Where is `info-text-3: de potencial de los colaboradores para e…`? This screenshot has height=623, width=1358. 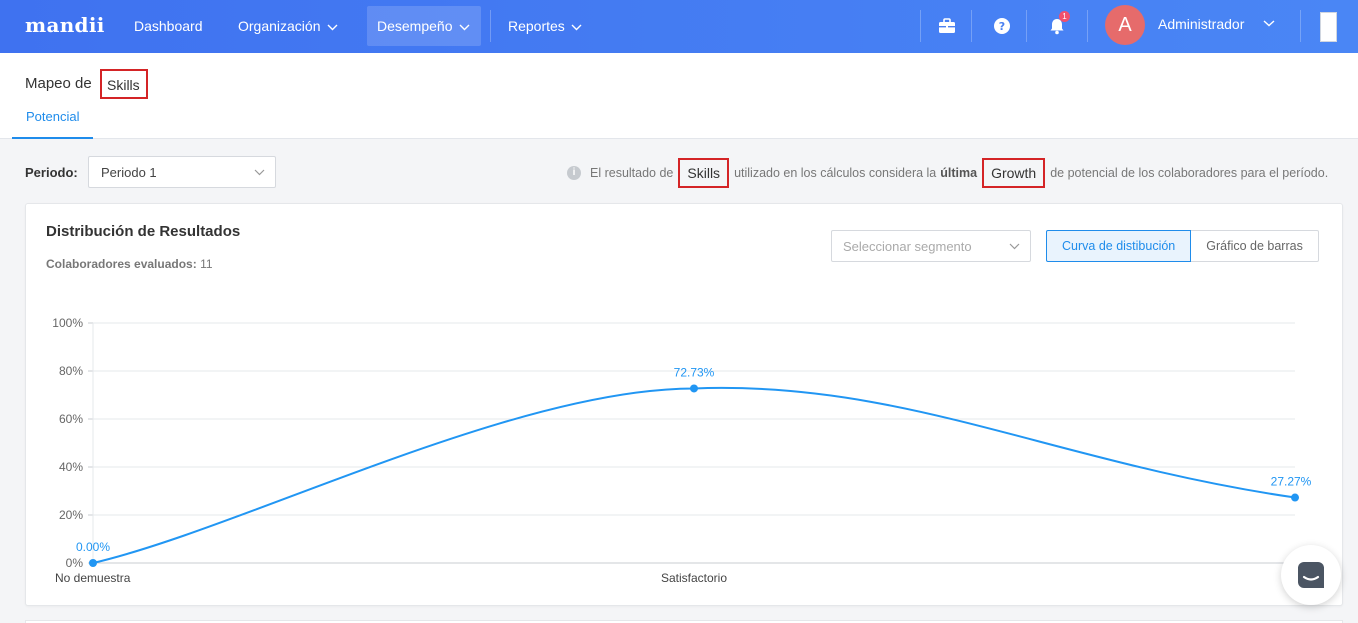
info-text-3: de potencial de los colaboradores para e… is located at coordinates (1189, 173).